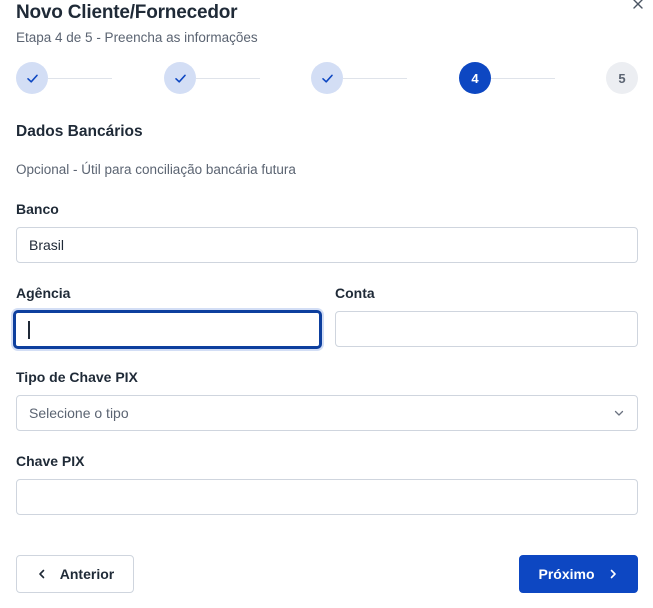 This screenshot has width=653, height=608. Describe the element at coordinates (327, 413) in the screenshot. I see `tipo-pix-select: Selecione o tipo` at that location.